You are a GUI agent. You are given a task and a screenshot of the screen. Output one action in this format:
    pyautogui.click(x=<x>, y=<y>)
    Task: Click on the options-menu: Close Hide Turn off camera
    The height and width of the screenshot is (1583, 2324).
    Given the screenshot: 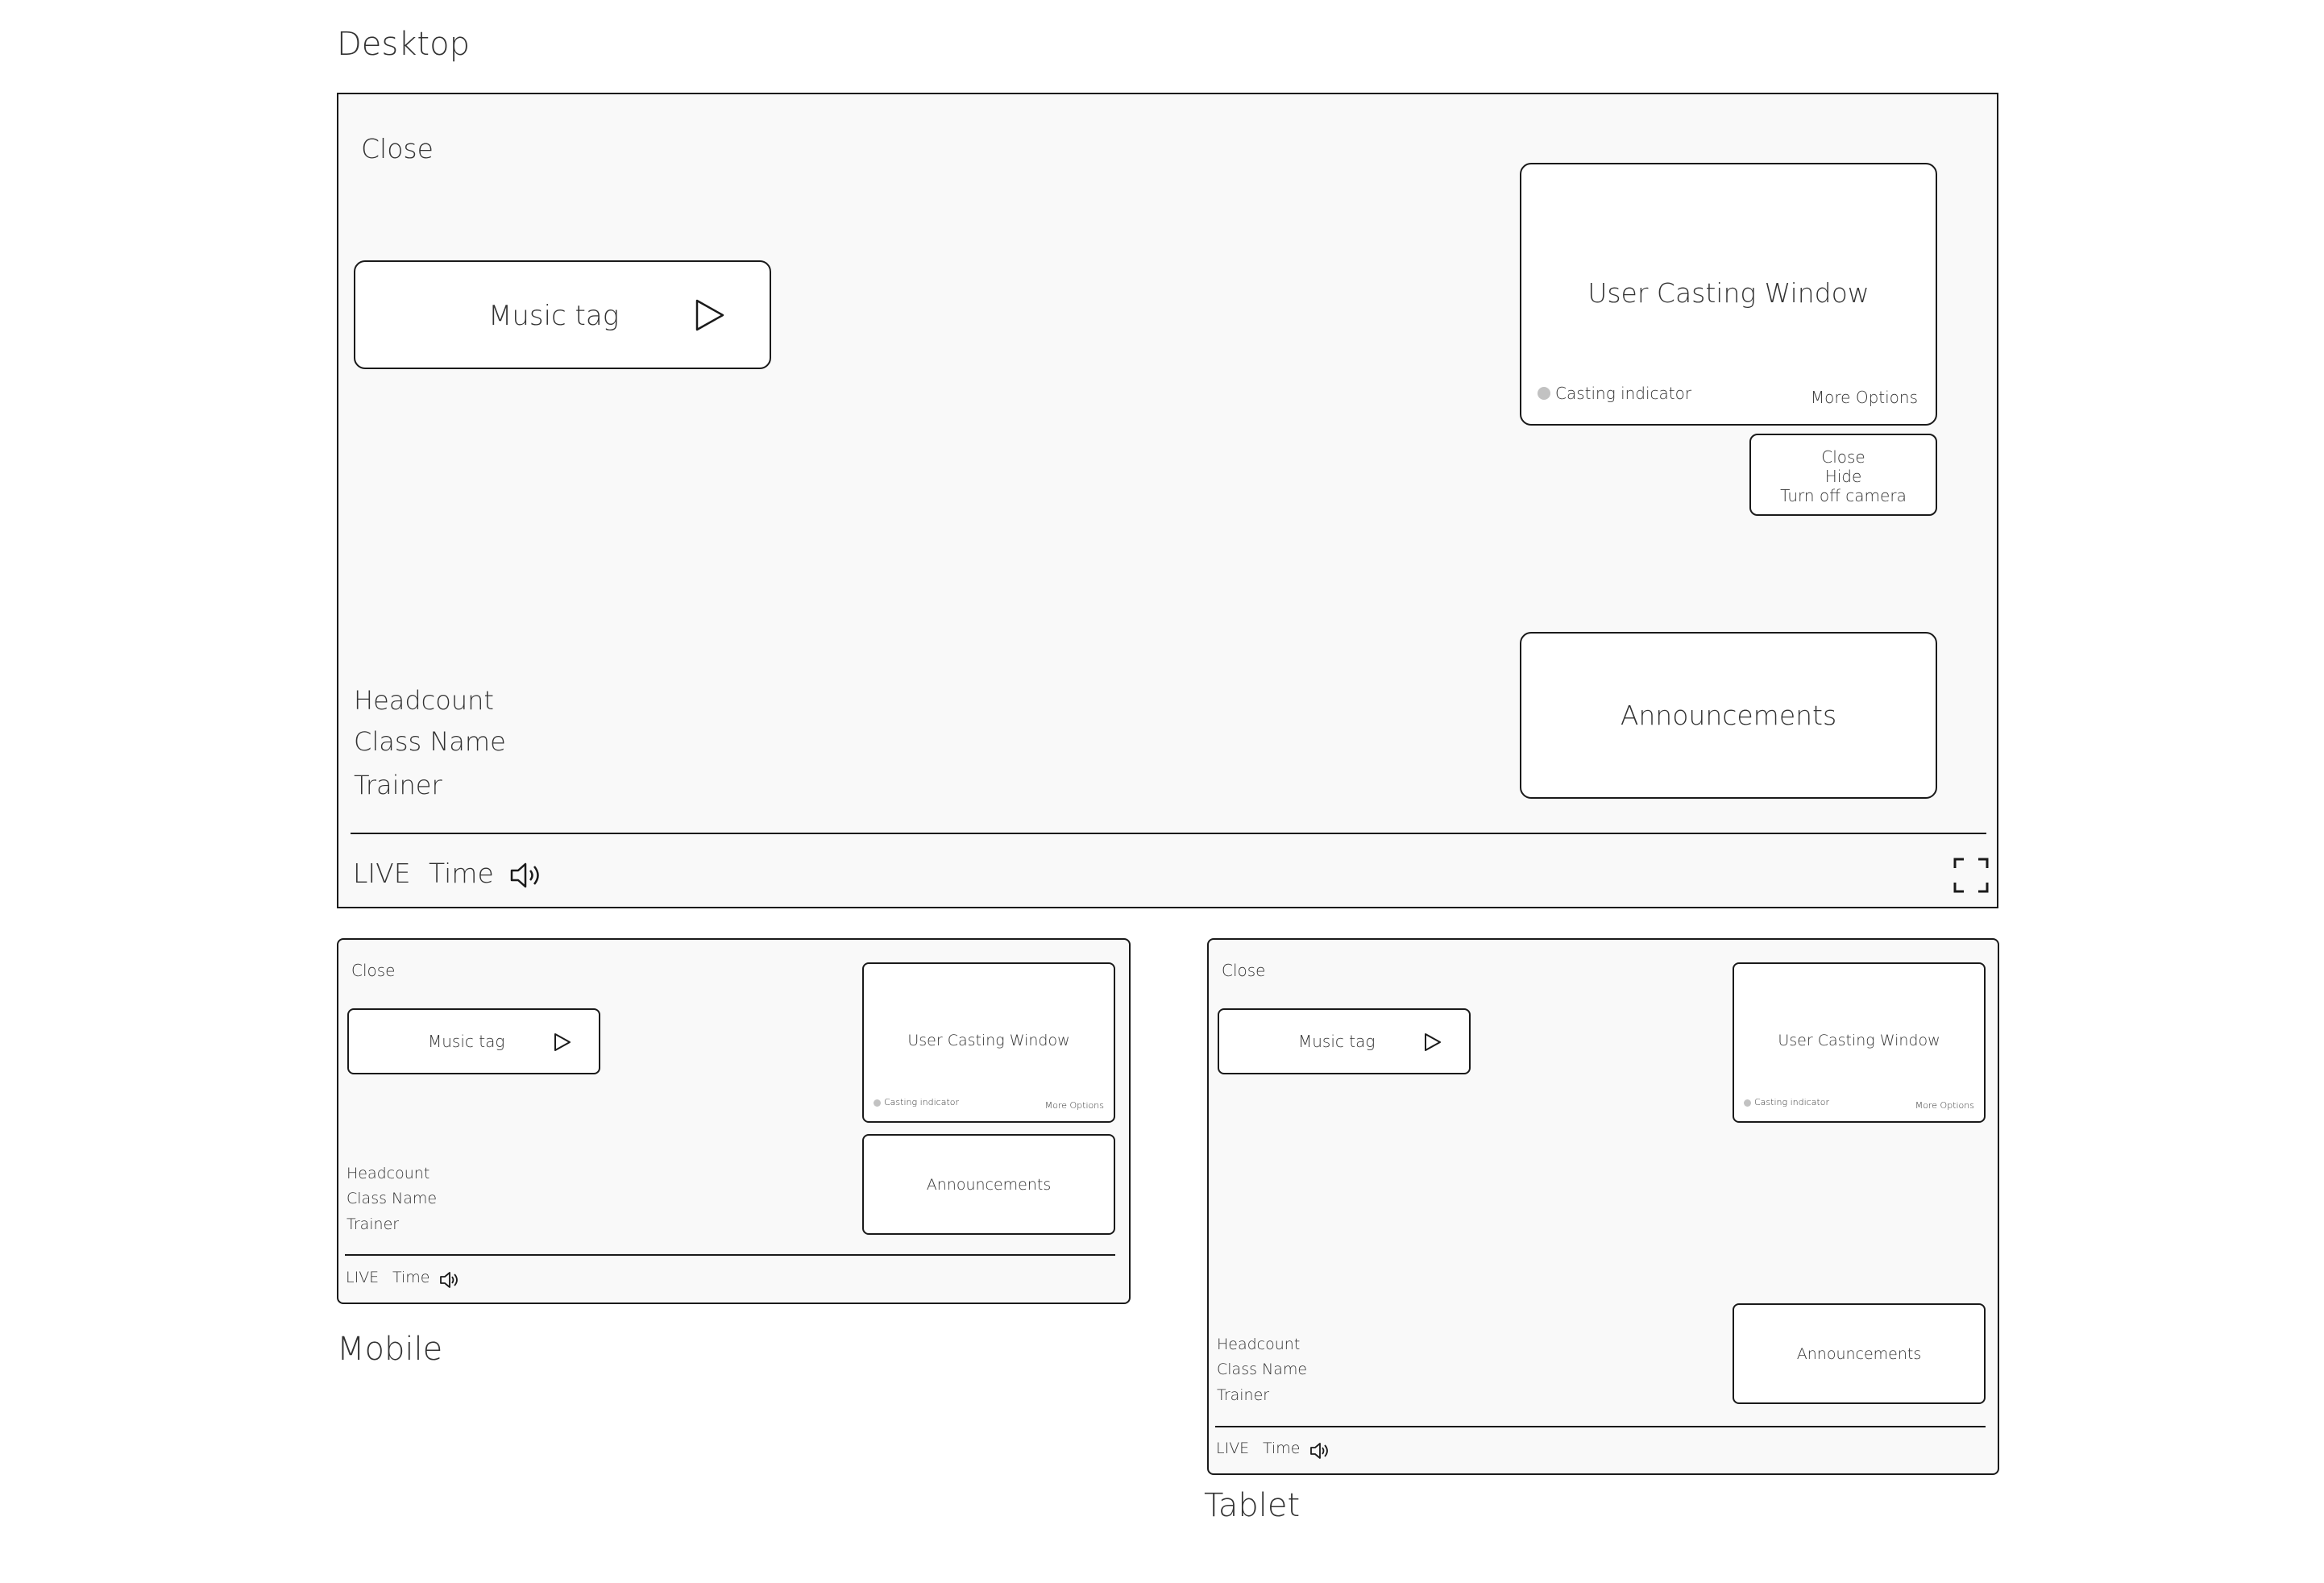 What is the action you would take?
    pyautogui.click(x=1843, y=475)
    